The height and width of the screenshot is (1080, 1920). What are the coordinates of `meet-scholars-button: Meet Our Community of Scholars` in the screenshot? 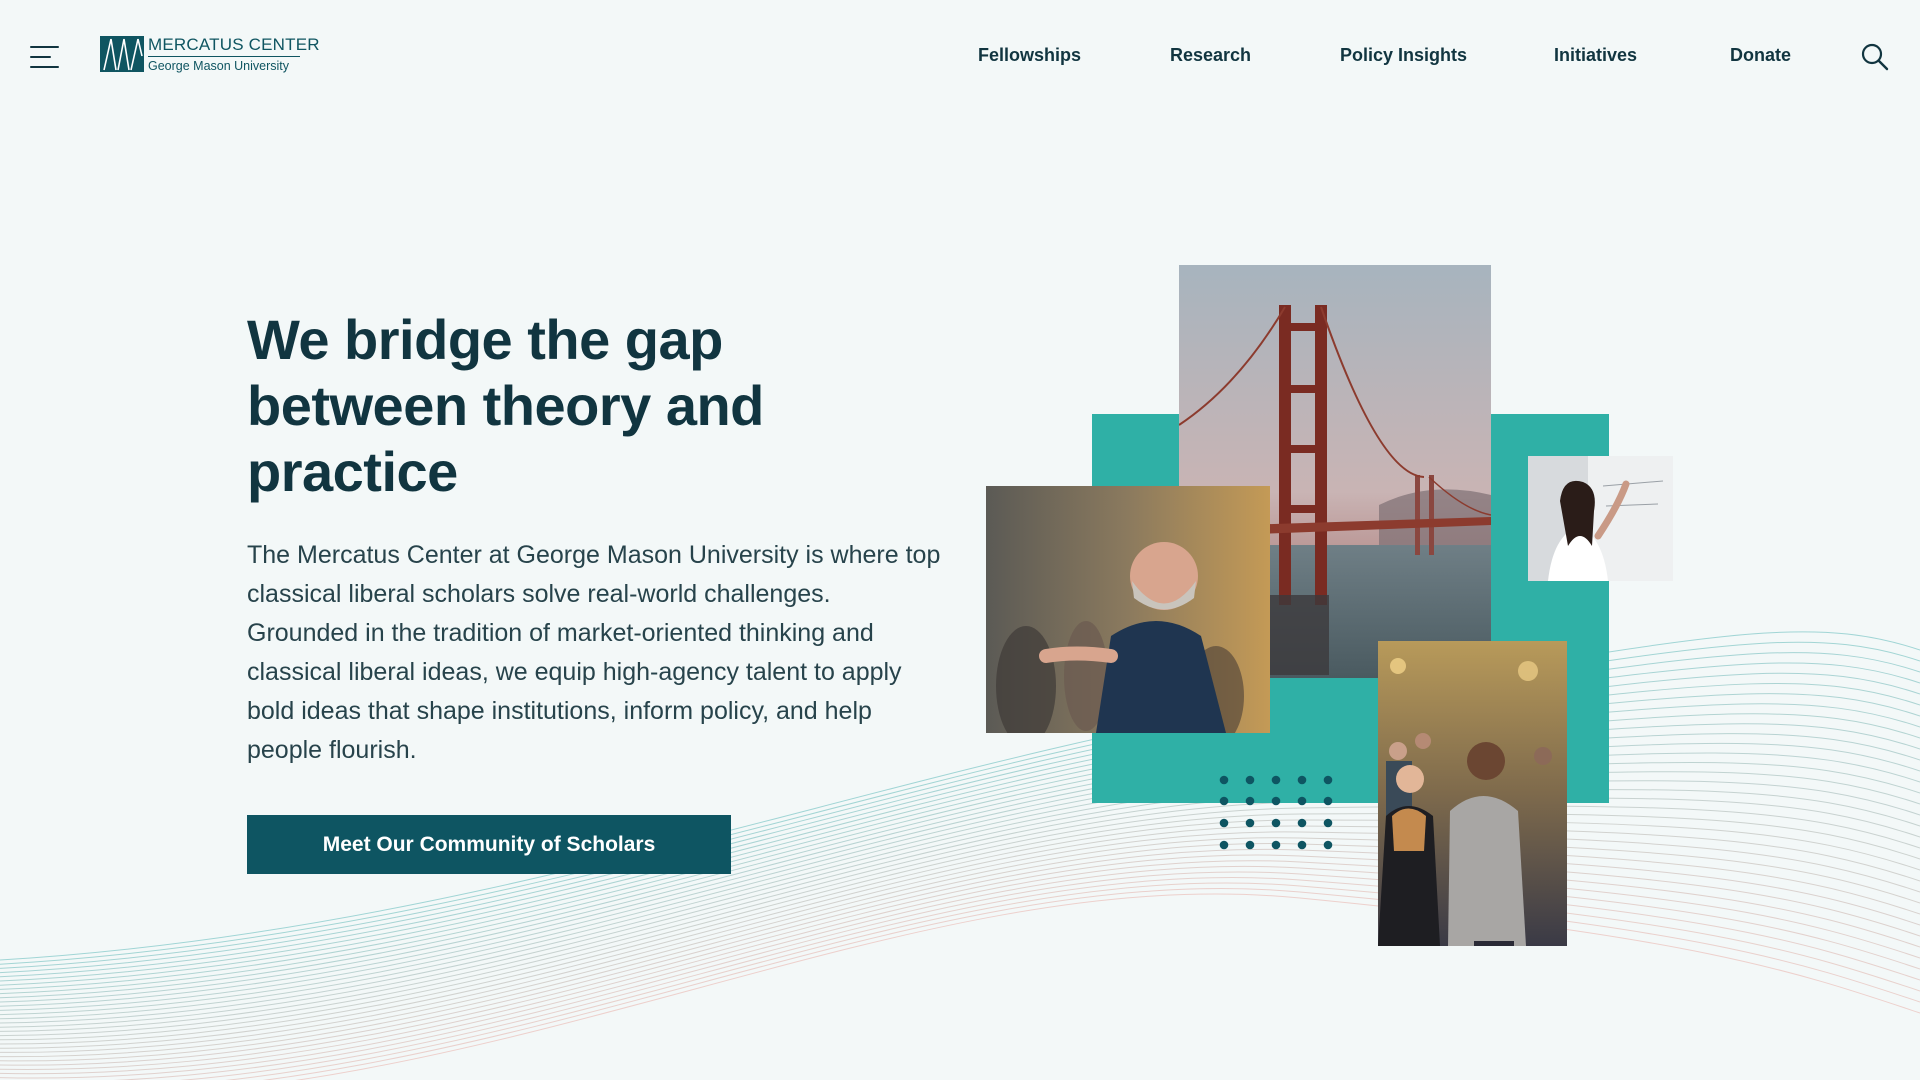 It's located at (489, 844).